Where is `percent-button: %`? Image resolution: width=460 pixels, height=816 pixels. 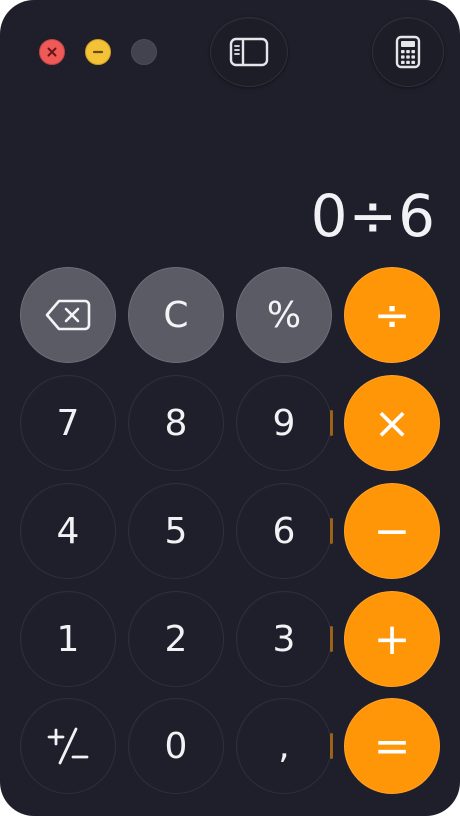
percent-button: % is located at coordinates (284, 315).